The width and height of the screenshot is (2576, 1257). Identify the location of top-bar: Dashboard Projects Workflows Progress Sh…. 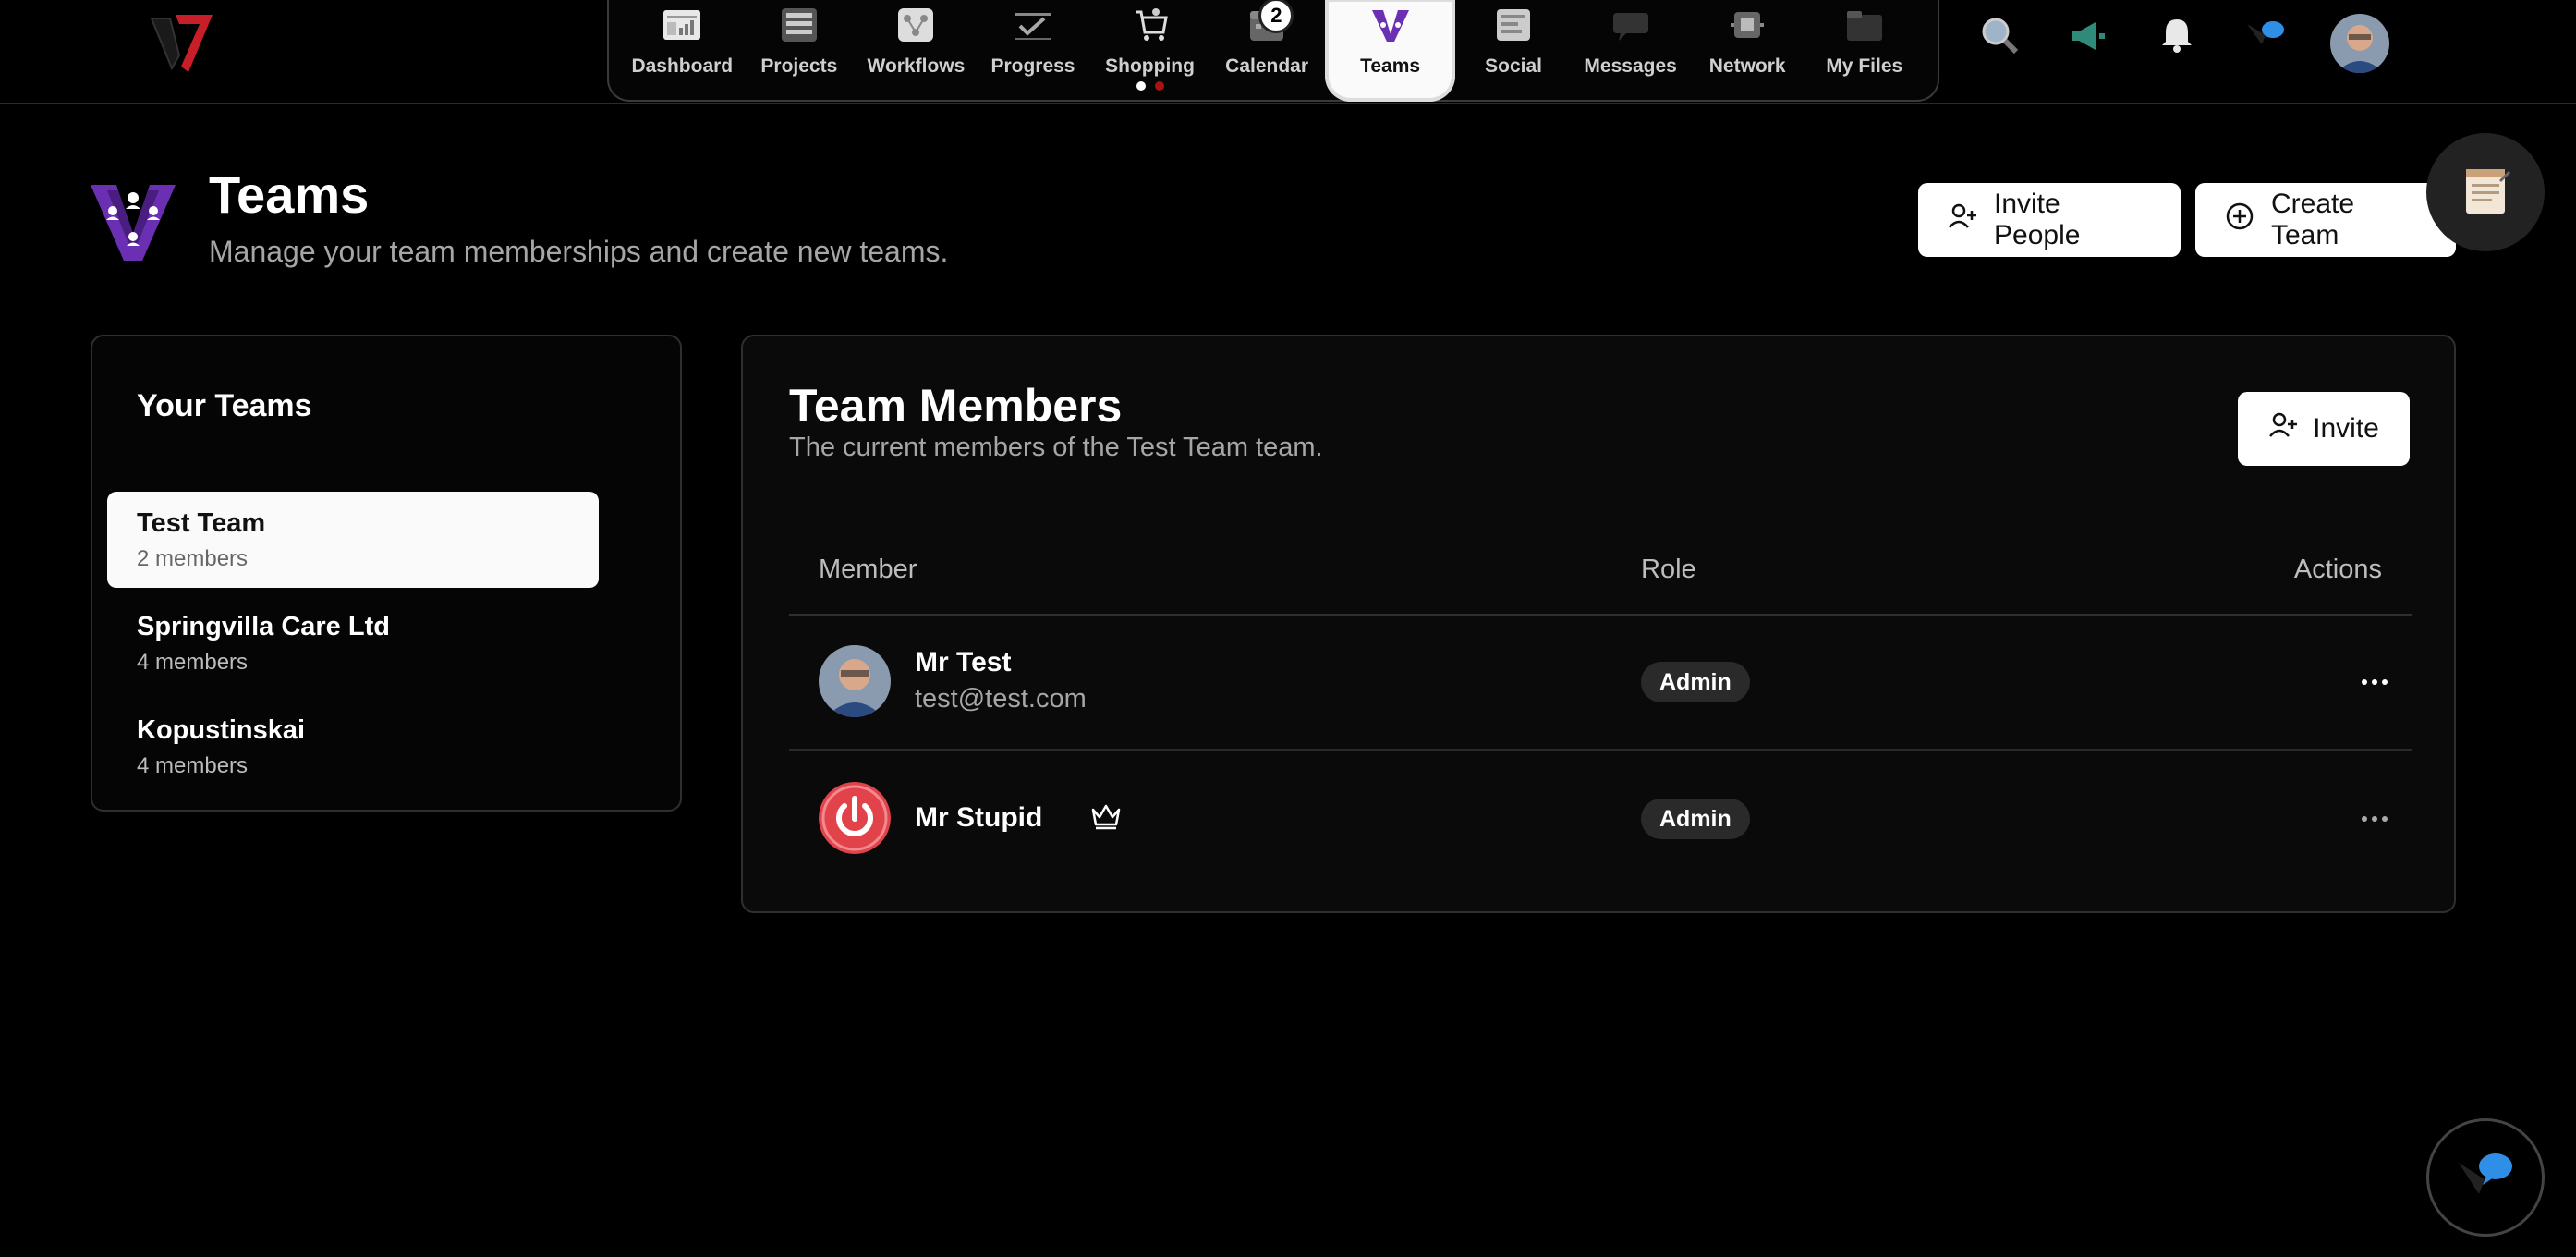
(1288, 52).